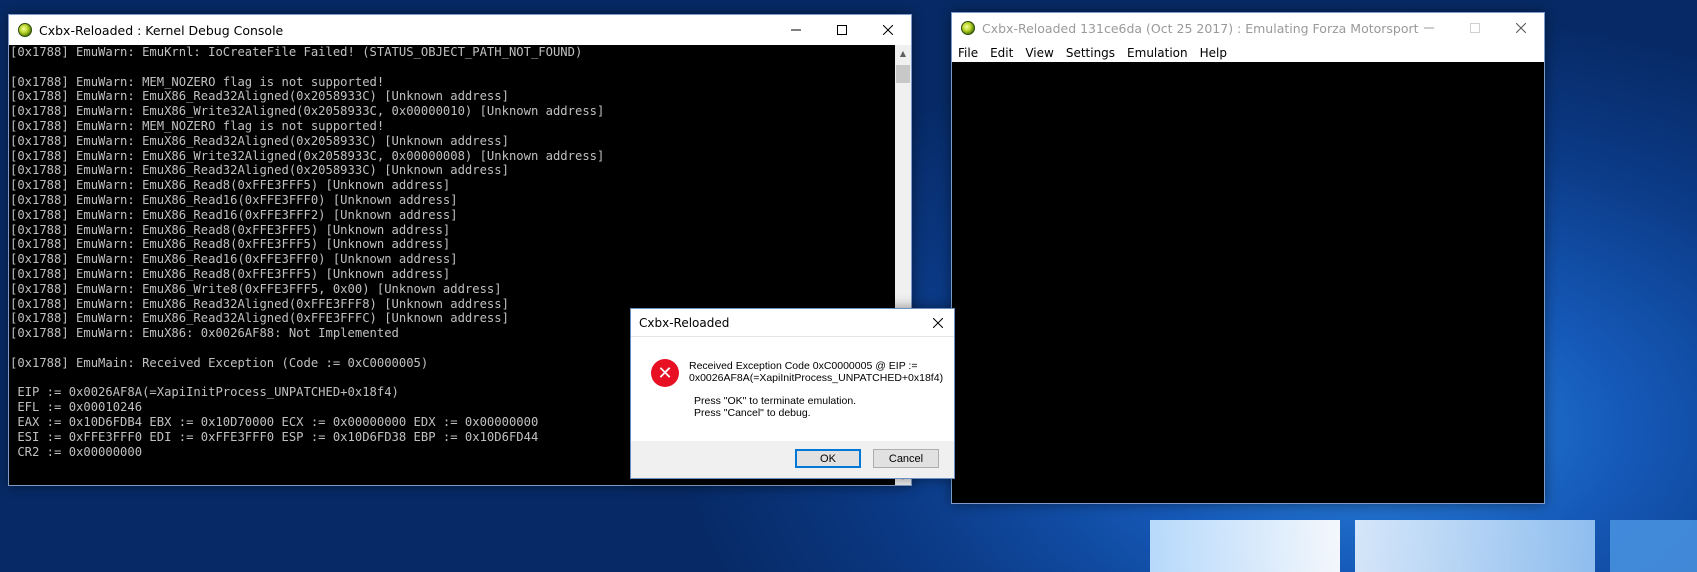  Describe the element at coordinates (775, 401) in the screenshot. I see `dialog-instruction-ok: Press "OK" to terminate emulation.` at that location.